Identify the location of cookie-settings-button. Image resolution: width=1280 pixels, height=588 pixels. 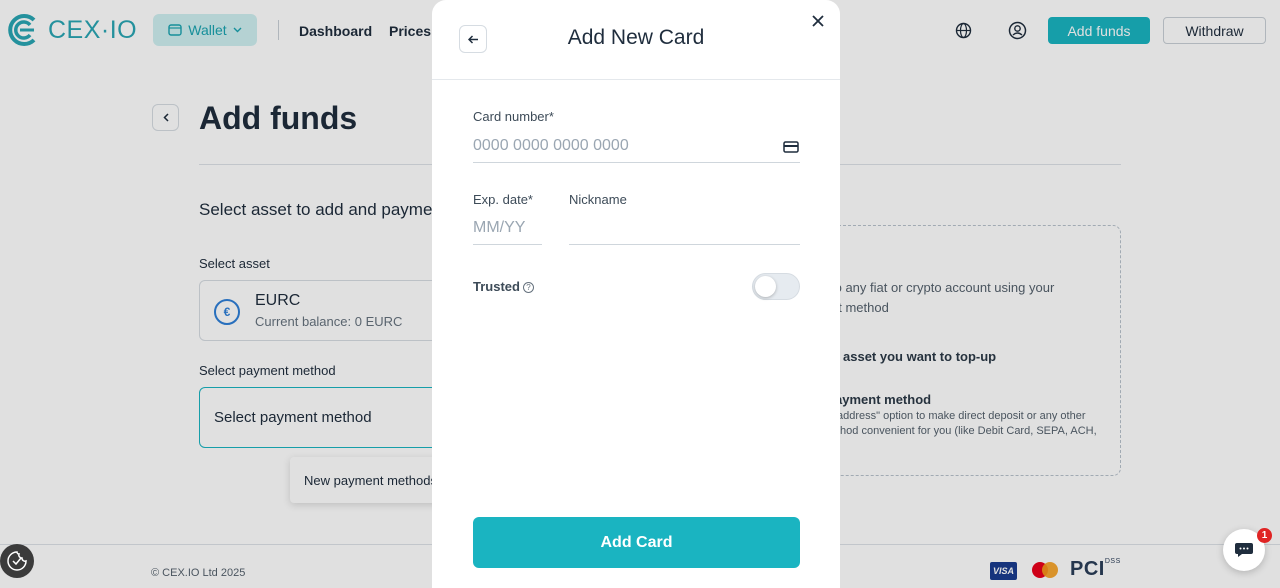
(17, 561).